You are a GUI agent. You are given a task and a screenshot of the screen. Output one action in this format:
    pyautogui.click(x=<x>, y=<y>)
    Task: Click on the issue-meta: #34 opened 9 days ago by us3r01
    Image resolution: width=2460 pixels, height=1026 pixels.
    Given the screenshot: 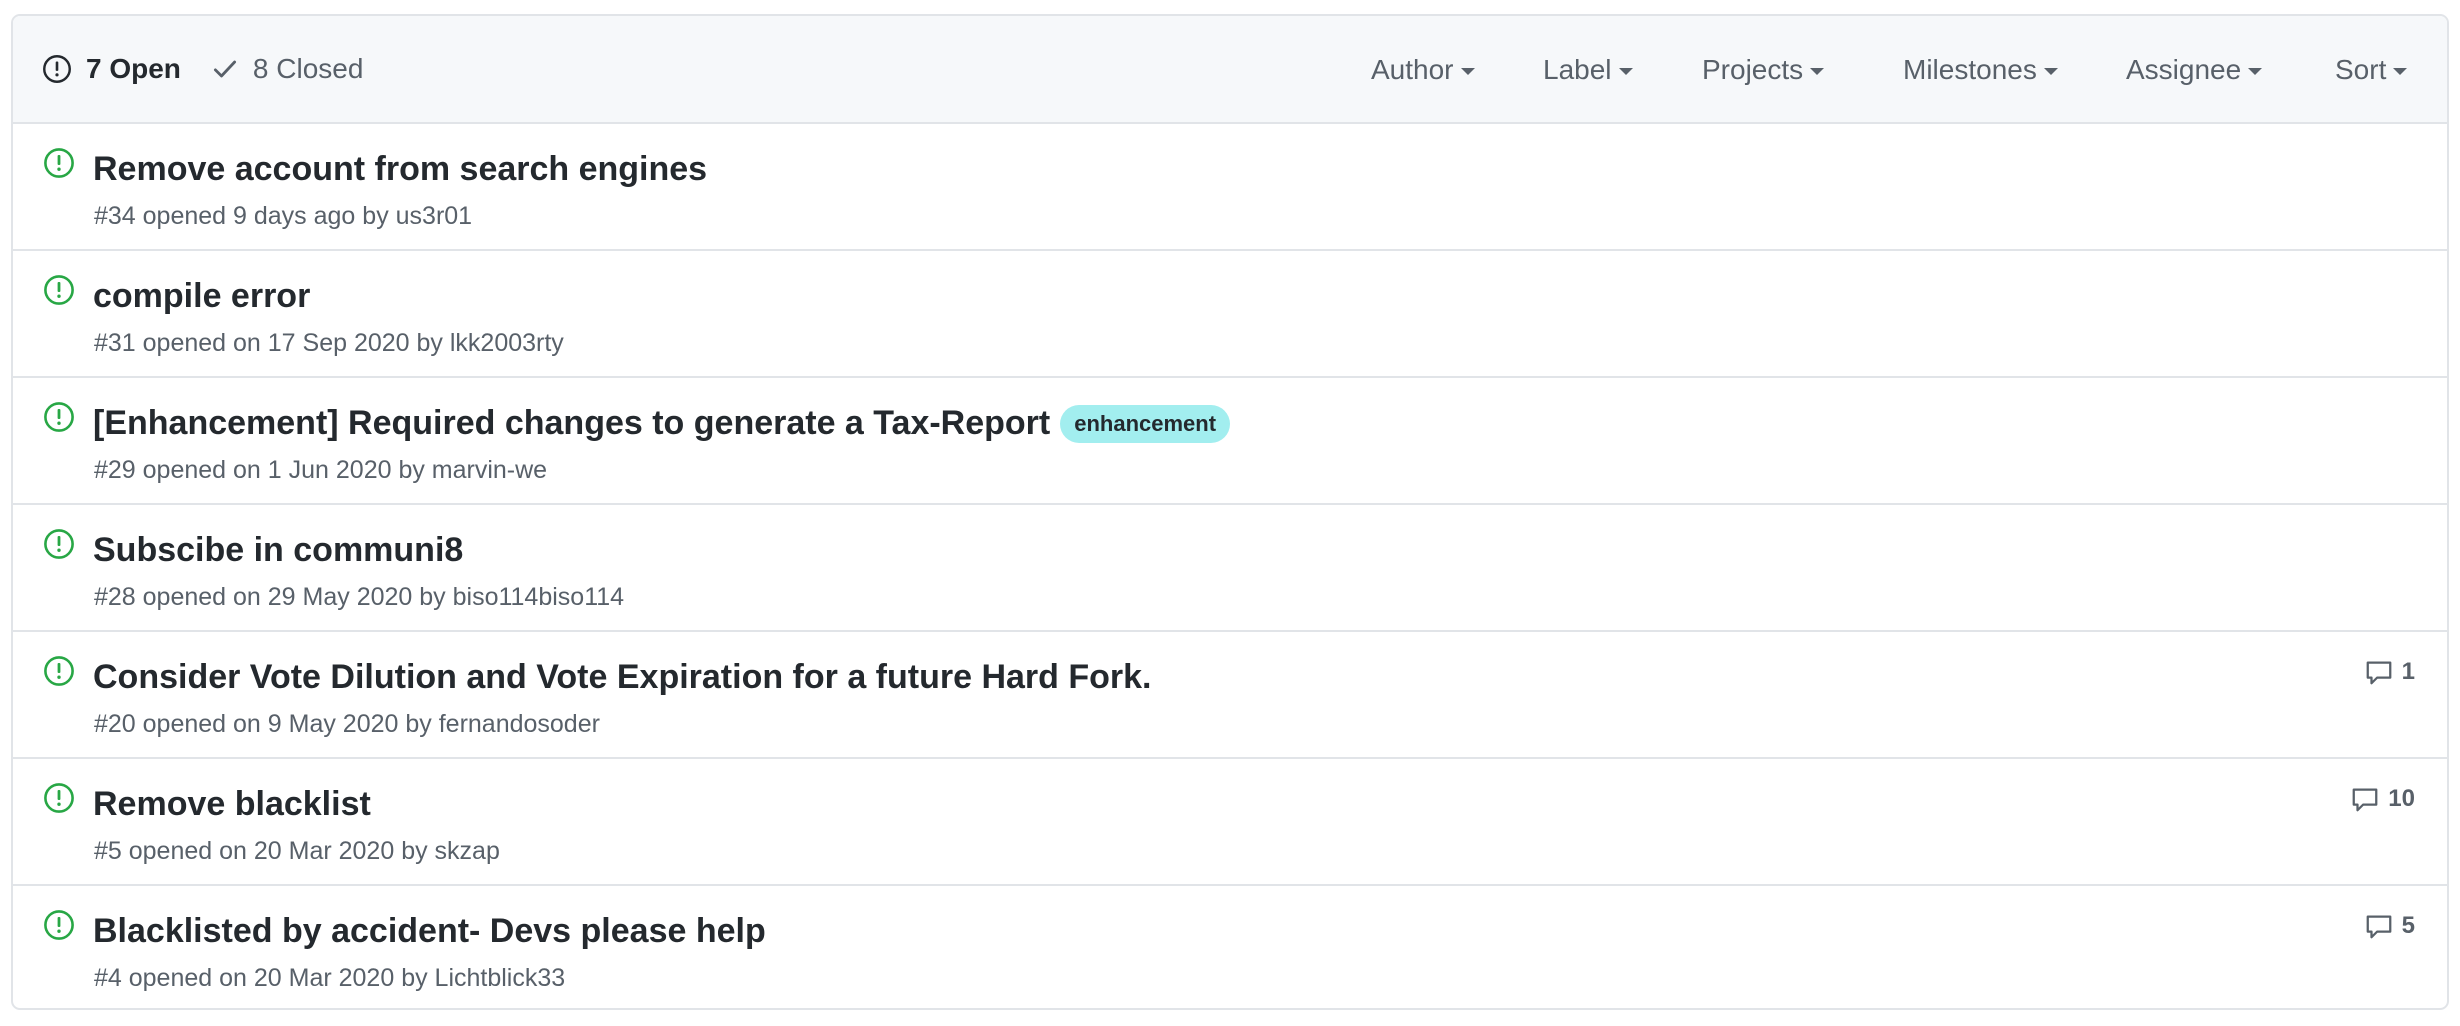 What is the action you would take?
    pyautogui.click(x=283, y=216)
    